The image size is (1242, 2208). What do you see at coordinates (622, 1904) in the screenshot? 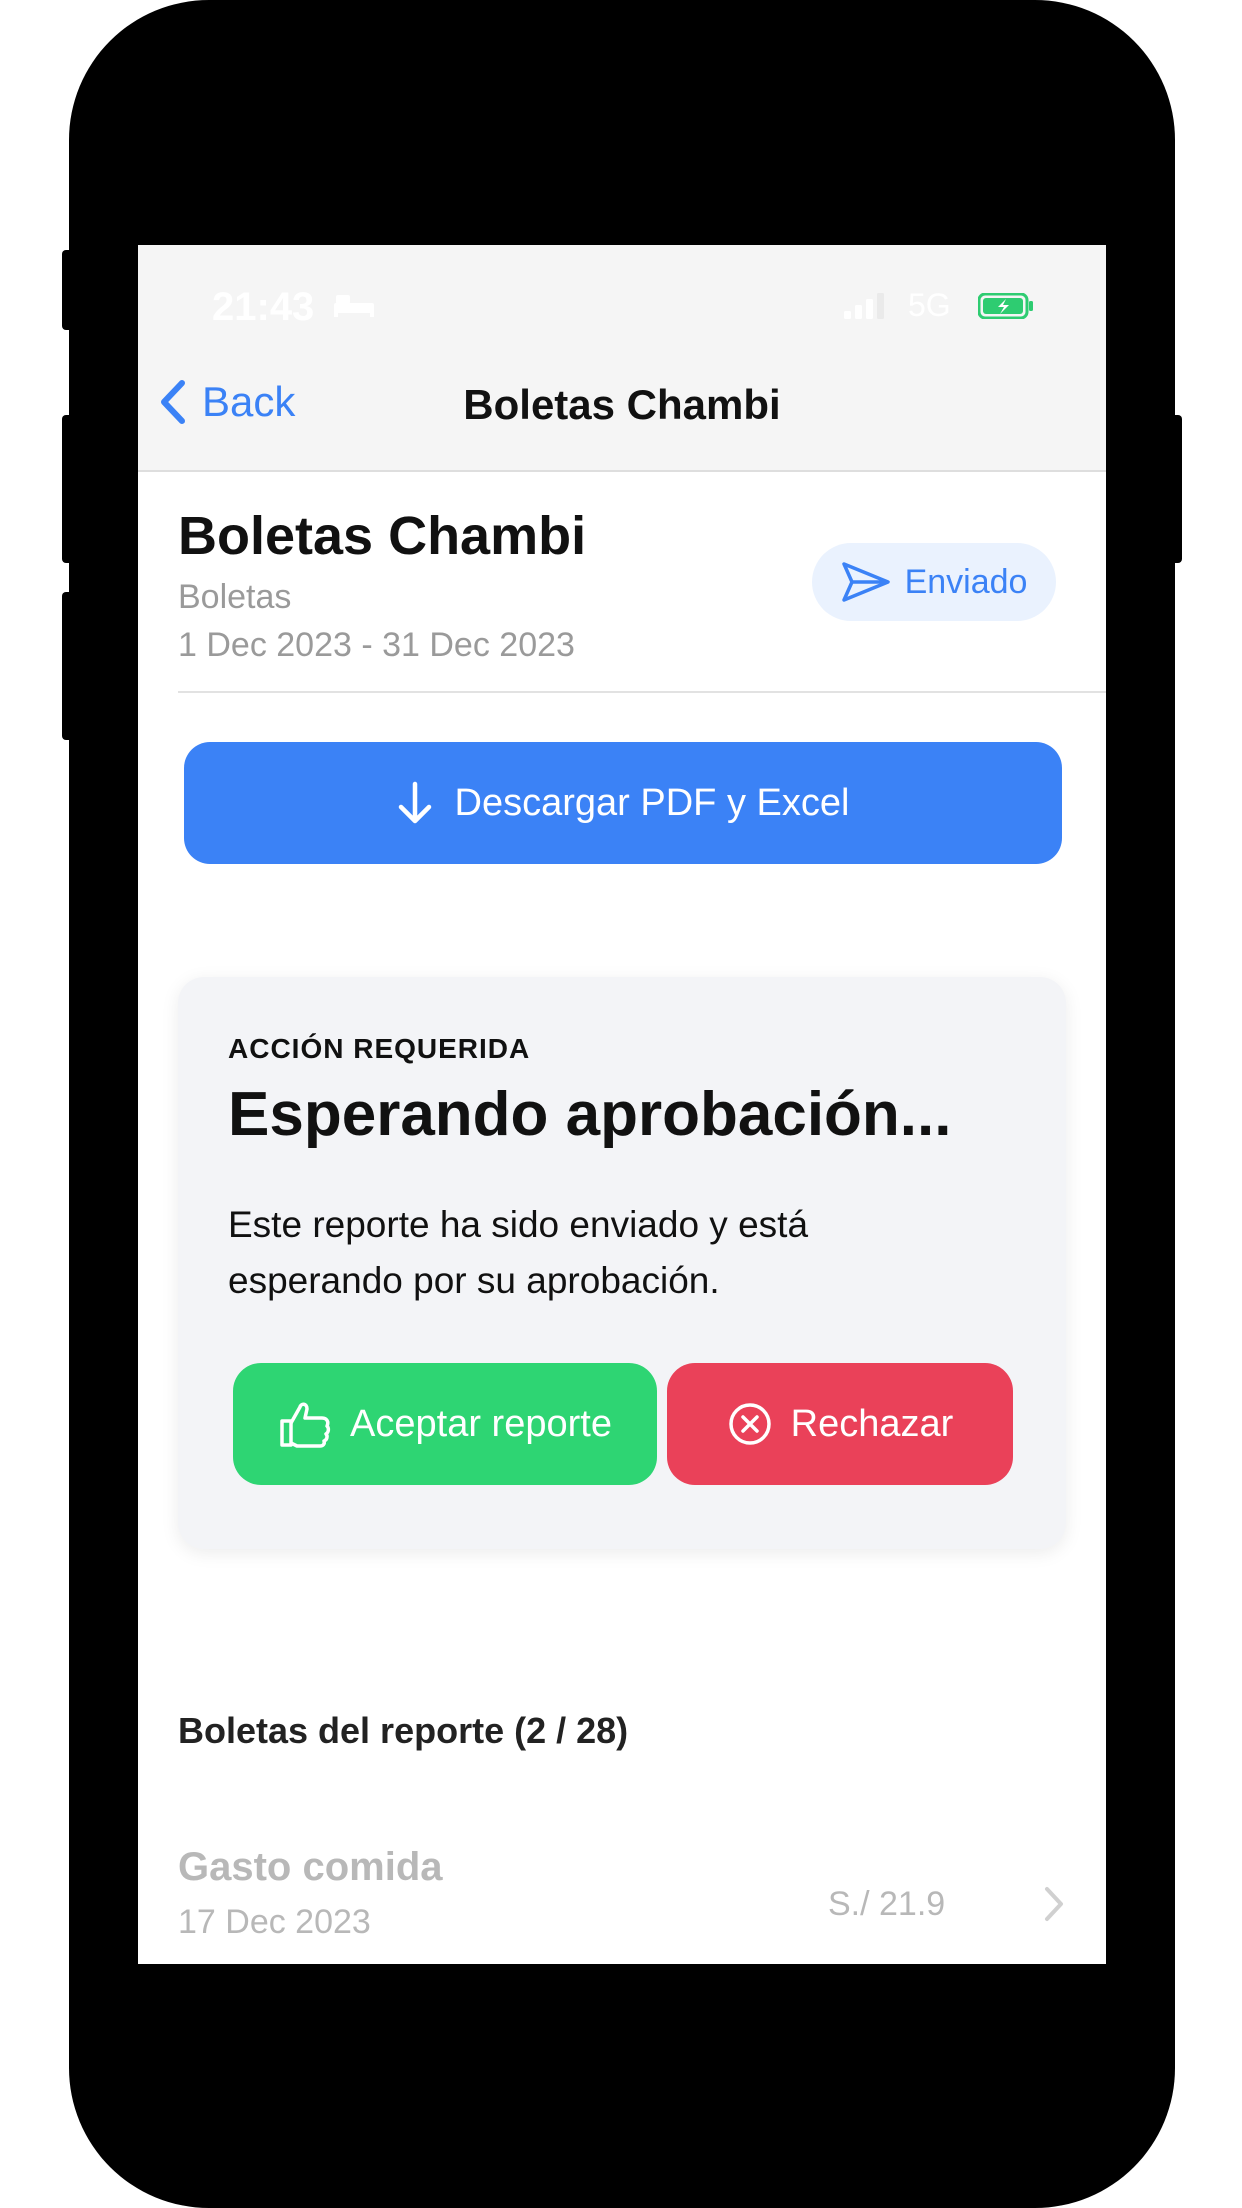
I see `list-item: Gasto comida 17 Dec 2023 S./ 21.9` at bounding box center [622, 1904].